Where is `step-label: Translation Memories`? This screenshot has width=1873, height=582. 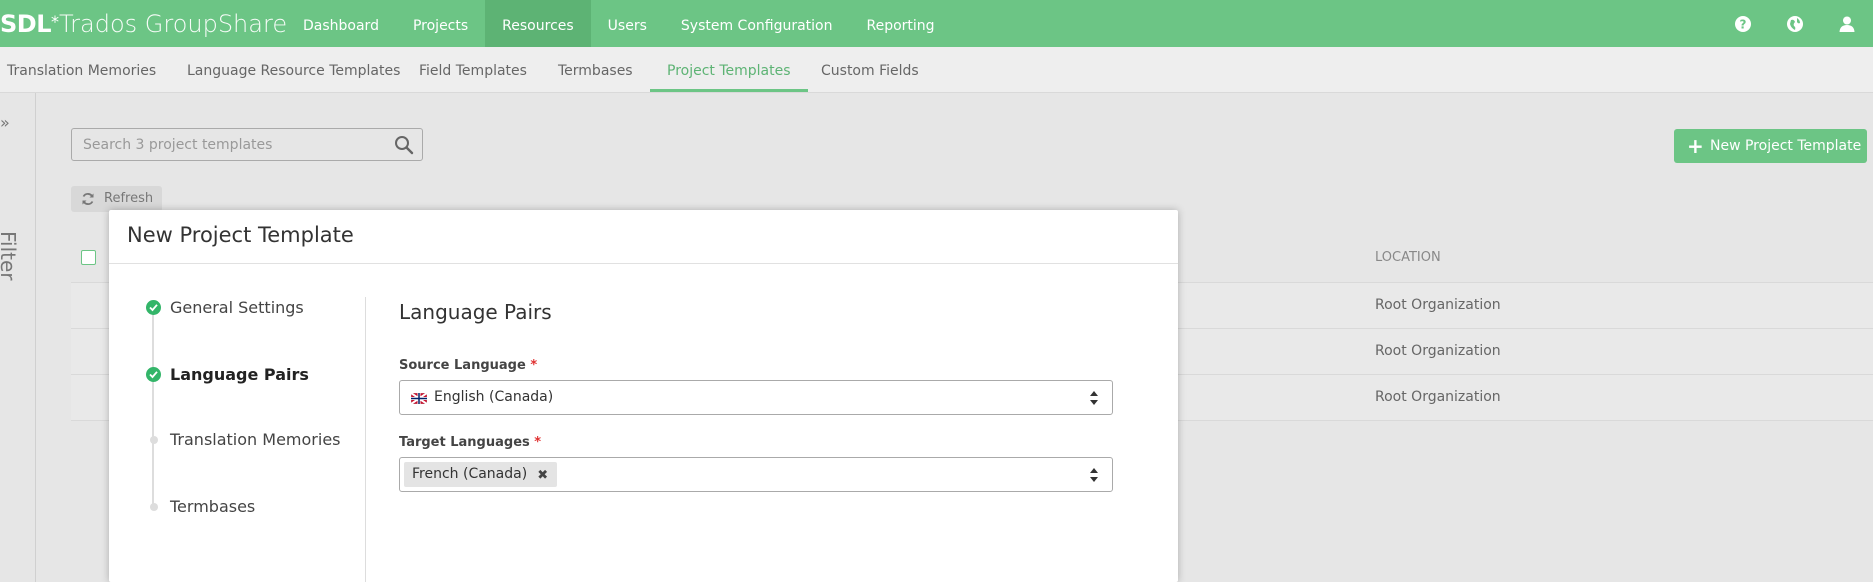 step-label: Translation Memories is located at coordinates (255, 439).